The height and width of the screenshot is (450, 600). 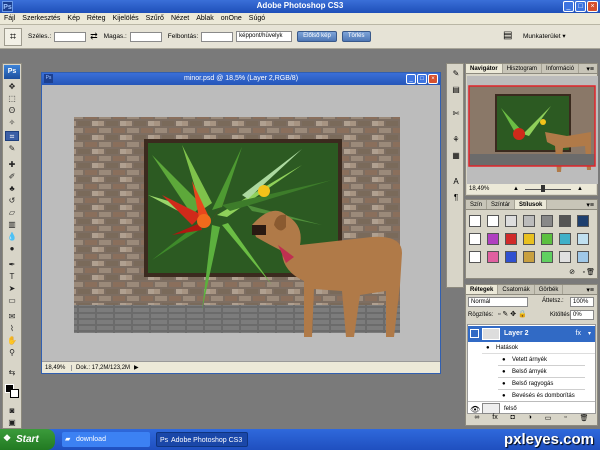 What do you see at coordinates (590, 205) in the screenshot?
I see `styles-menu-icon: ▾≡` at bounding box center [590, 205].